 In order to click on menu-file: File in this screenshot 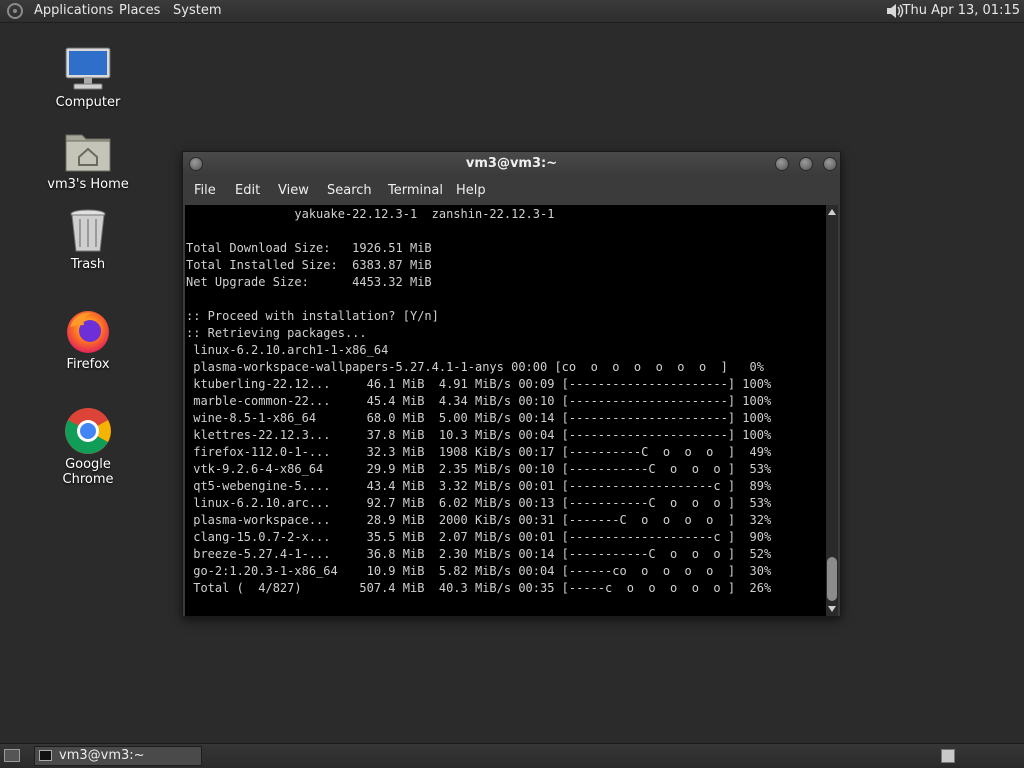, I will do `click(205, 190)`.